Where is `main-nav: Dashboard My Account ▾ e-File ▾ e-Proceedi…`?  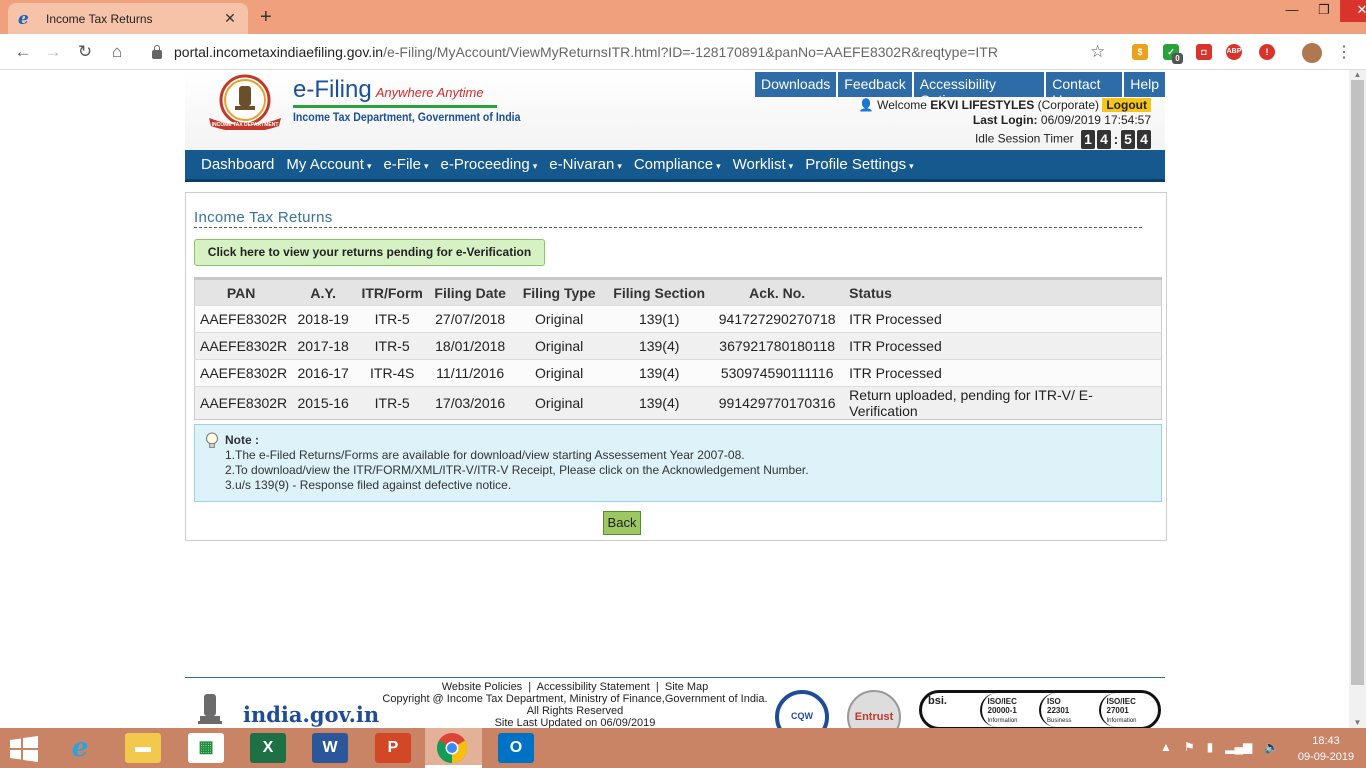 main-nav: Dashboard My Account ▾ e-File ▾ e-Proceedi… is located at coordinates (675, 166).